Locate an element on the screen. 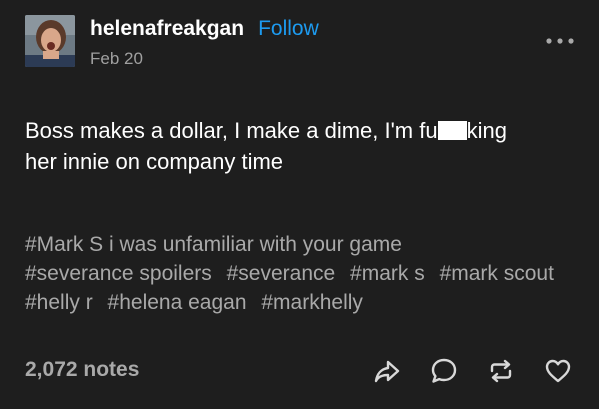 This screenshot has height=409, width=599. follow-button: Follow is located at coordinates (288, 28).